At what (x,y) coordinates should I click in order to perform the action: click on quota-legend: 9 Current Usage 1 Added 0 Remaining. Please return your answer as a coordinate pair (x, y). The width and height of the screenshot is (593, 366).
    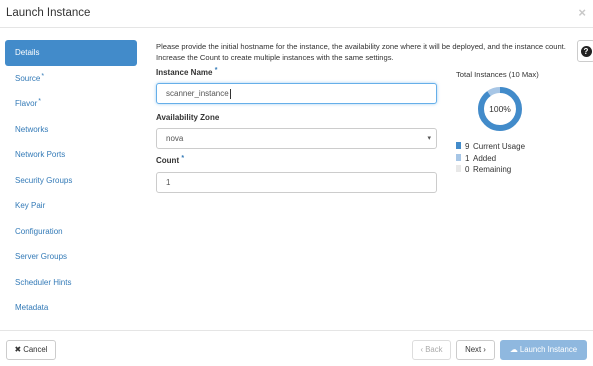
    Looking at the image, I should click on (490, 158).